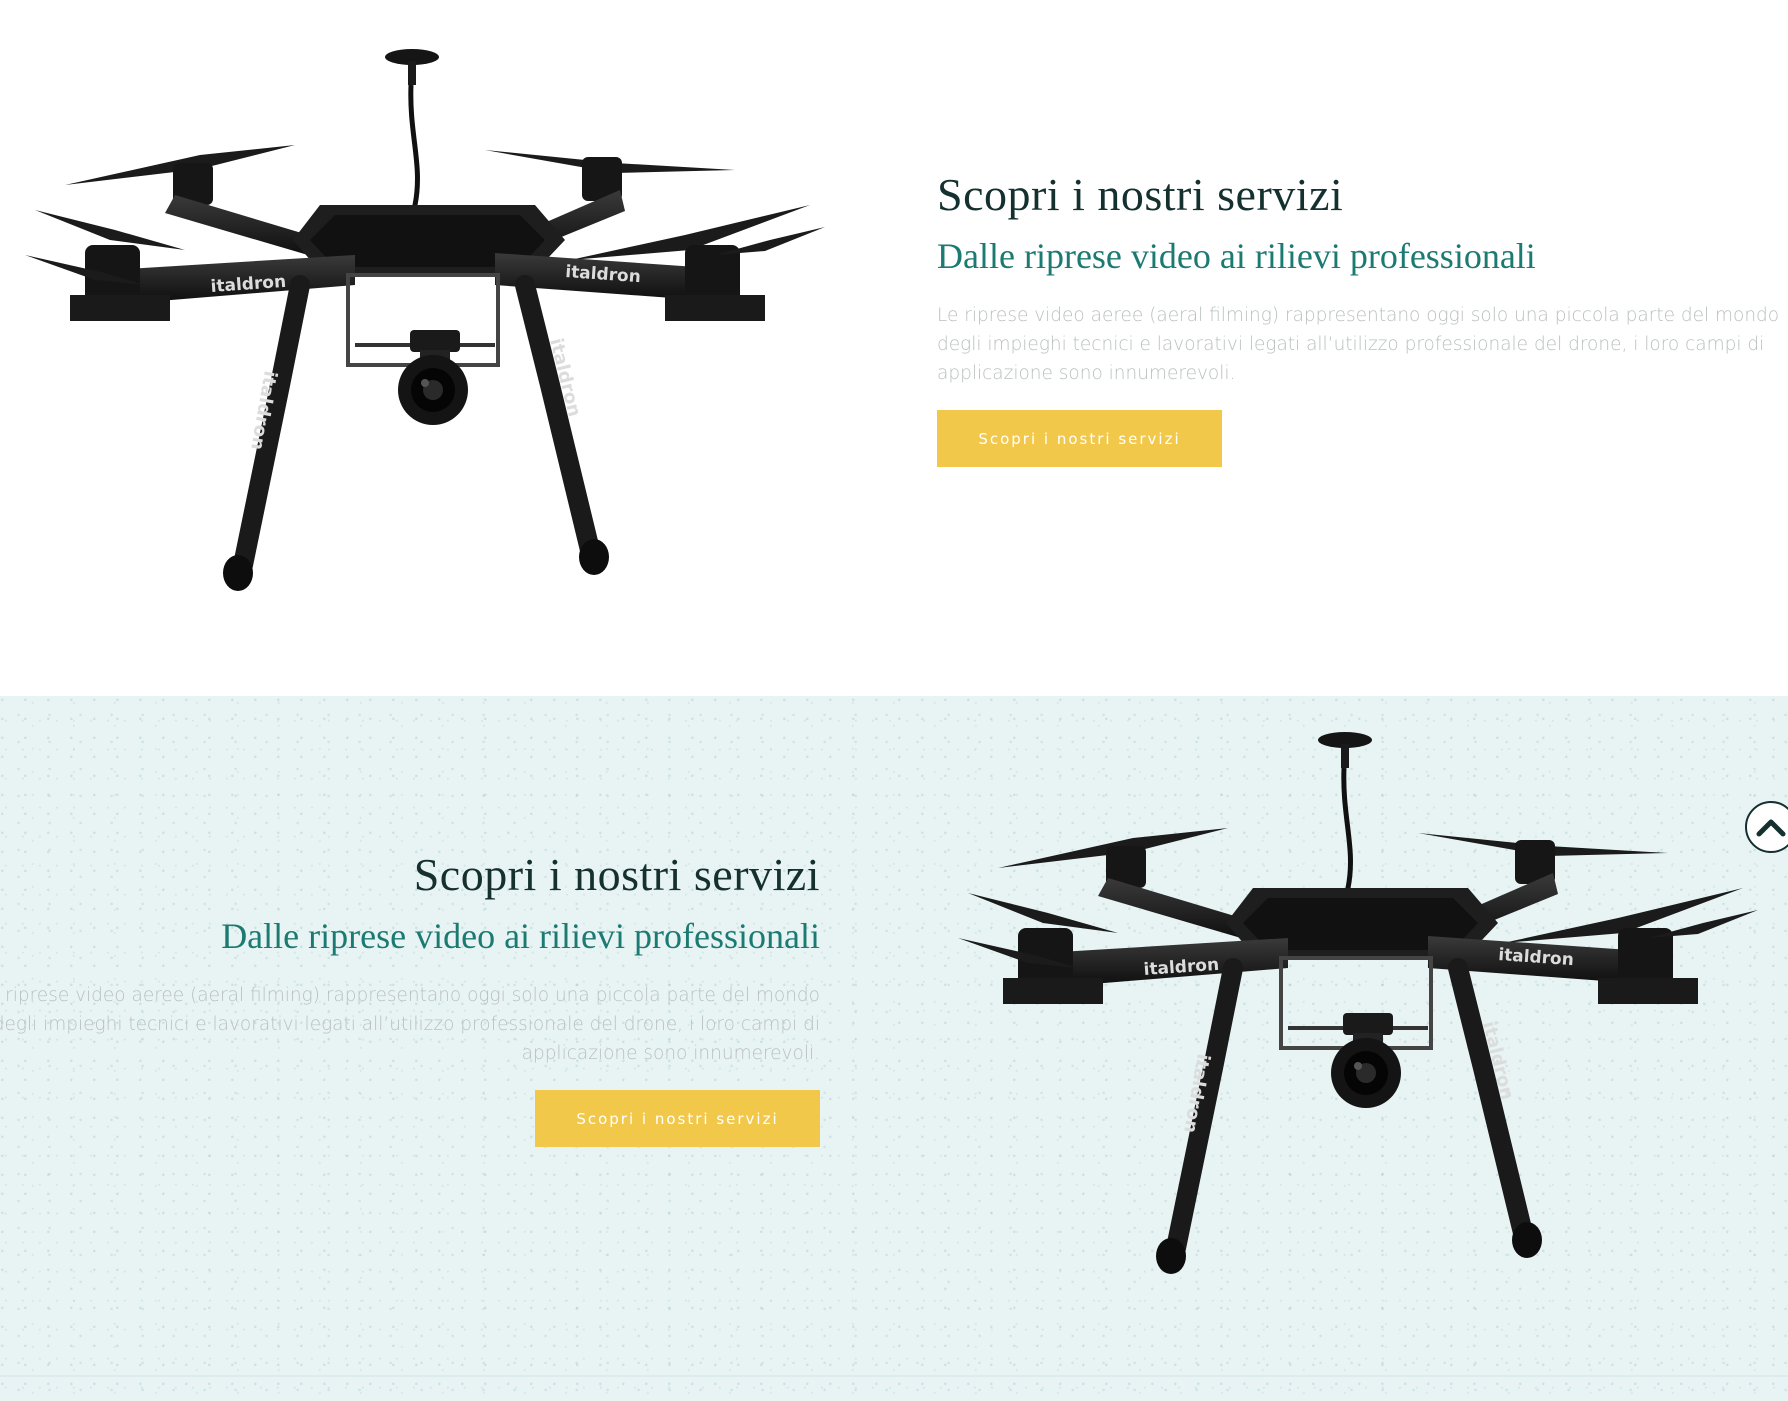 This screenshot has width=1788, height=1401. Describe the element at coordinates (894, 1376) in the screenshot. I see `section-divider` at that location.